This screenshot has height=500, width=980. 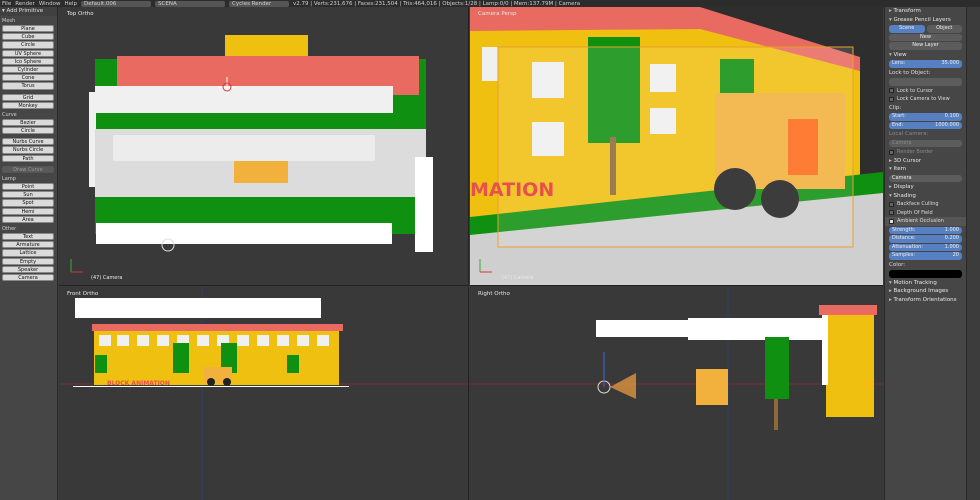 I want to click on background-images-header: Background Images, so click(x=925, y=291).